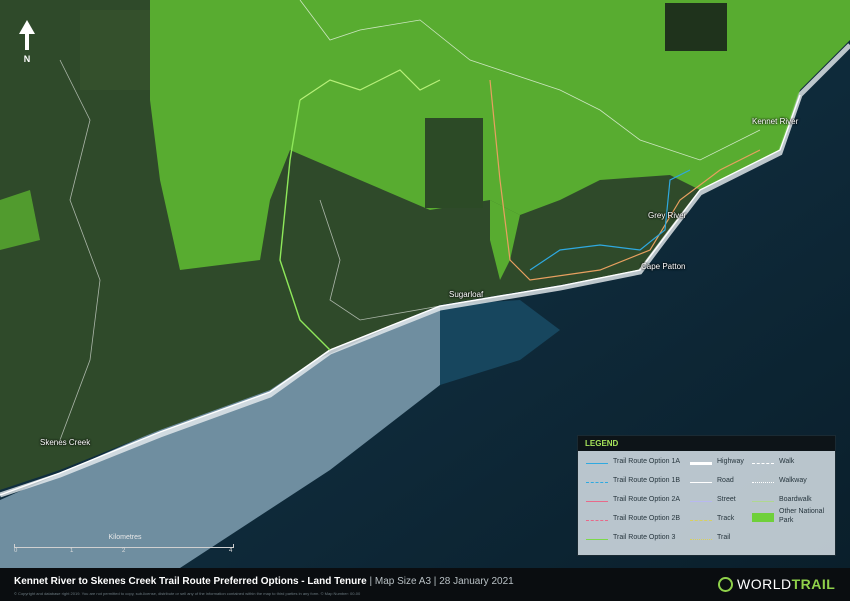 This screenshot has height=601, width=850. What do you see at coordinates (793, 480) in the screenshot?
I see `legend-item: Walkway` at bounding box center [793, 480].